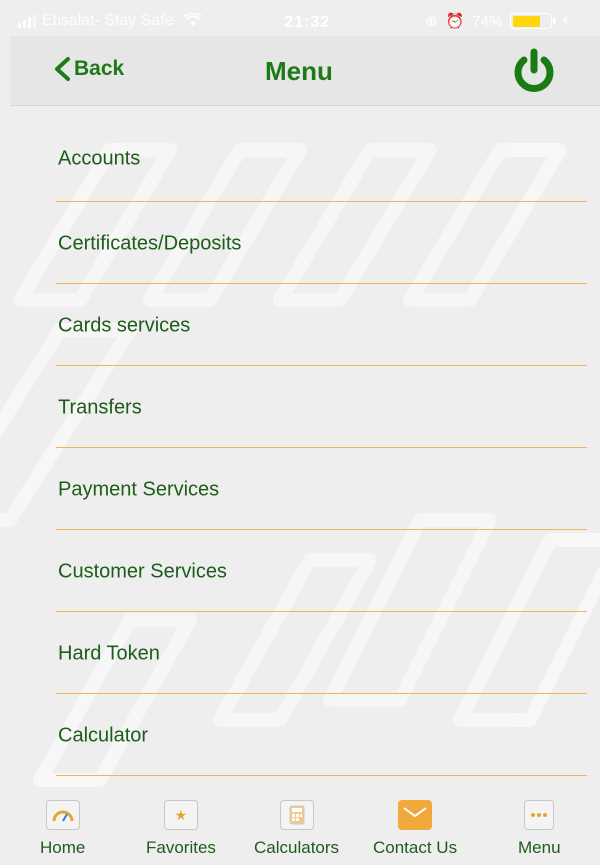 The width and height of the screenshot is (600, 865). I want to click on alarm-icon: ⏰, so click(455, 21).